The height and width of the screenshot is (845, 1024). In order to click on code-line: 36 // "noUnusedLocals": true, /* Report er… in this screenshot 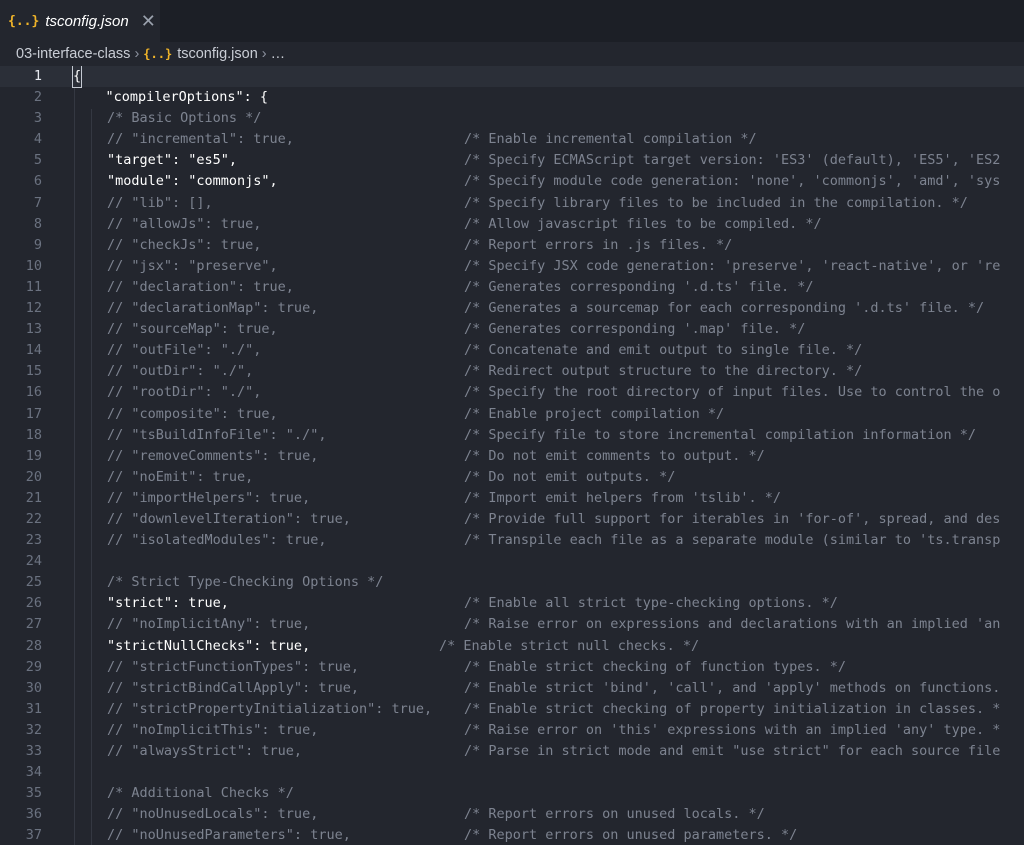, I will do `click(512, 814)`.